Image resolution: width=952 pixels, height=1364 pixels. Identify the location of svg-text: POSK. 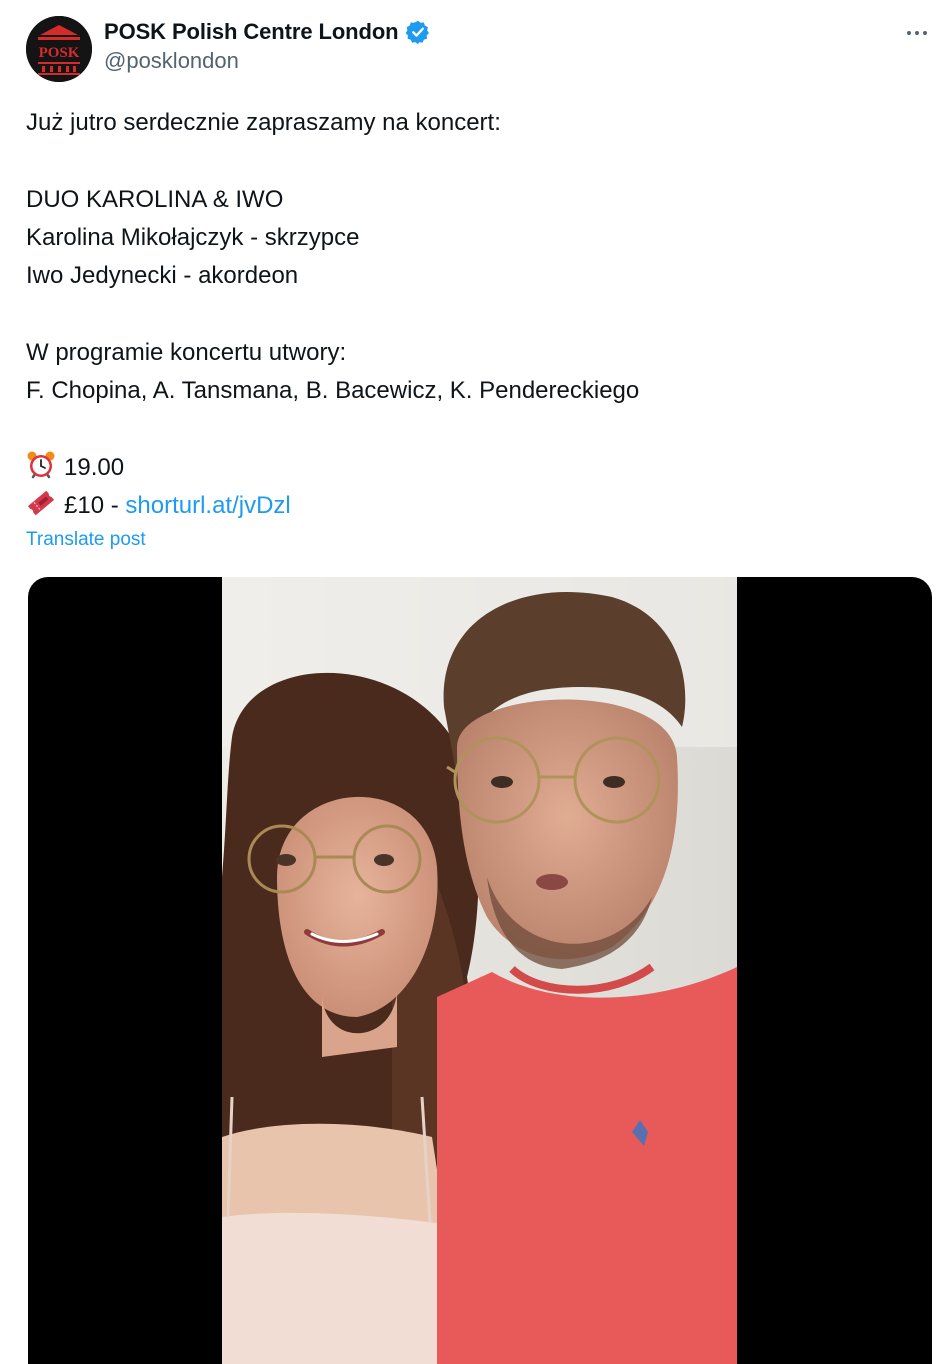
(59, 53).